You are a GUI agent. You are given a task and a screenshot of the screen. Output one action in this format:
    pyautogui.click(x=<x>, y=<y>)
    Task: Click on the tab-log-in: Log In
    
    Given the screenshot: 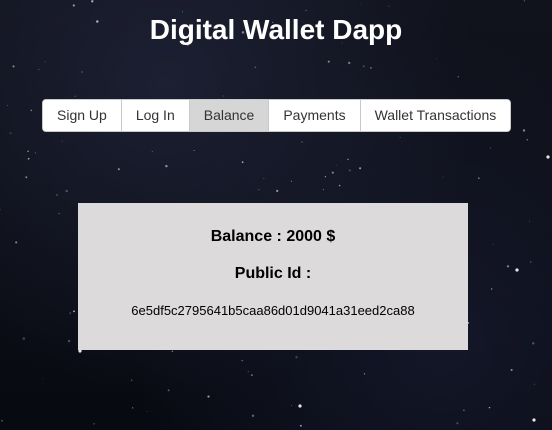 What is the action you would take?
    pyautogui.click(x=155, y=115)
    